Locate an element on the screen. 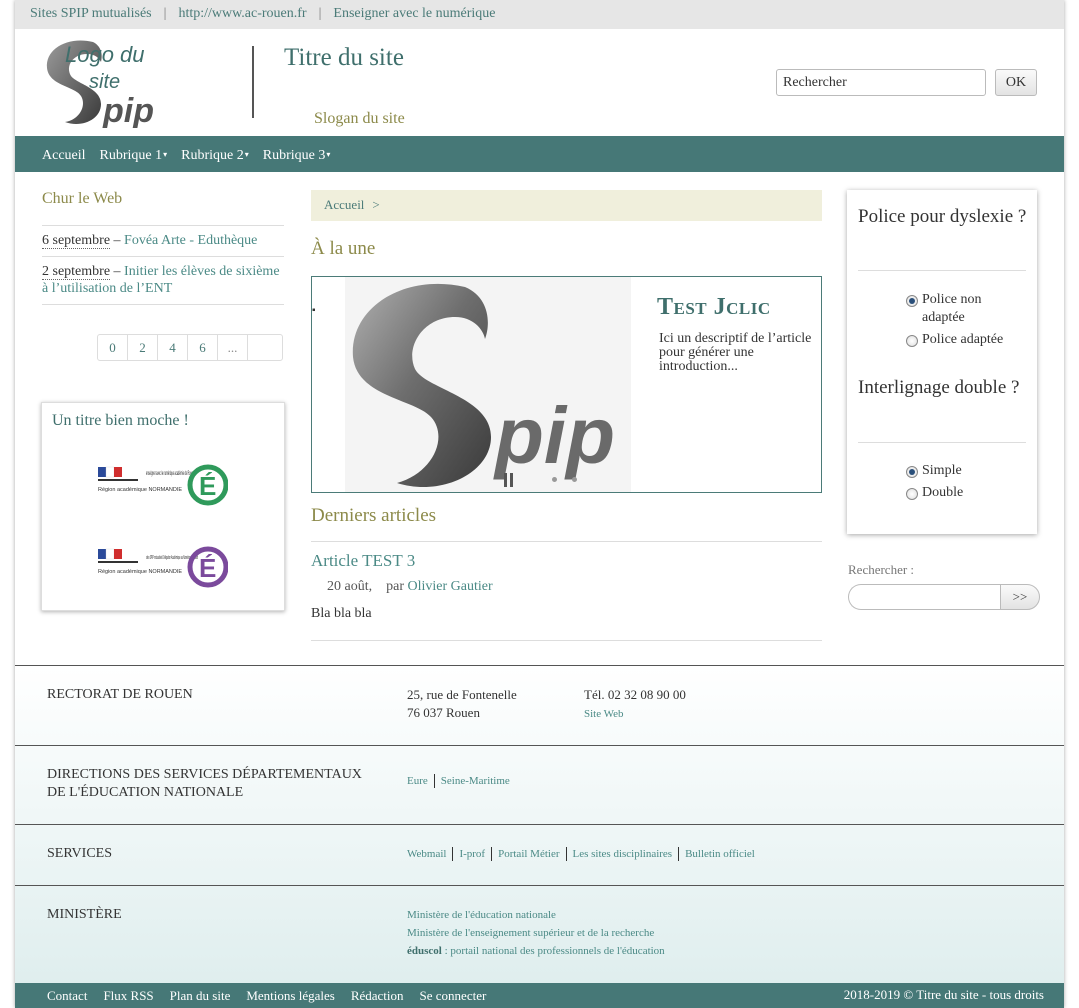  nav-item-rubrique-3: Rubrique 3▾ is located at coordinates (297, 155).